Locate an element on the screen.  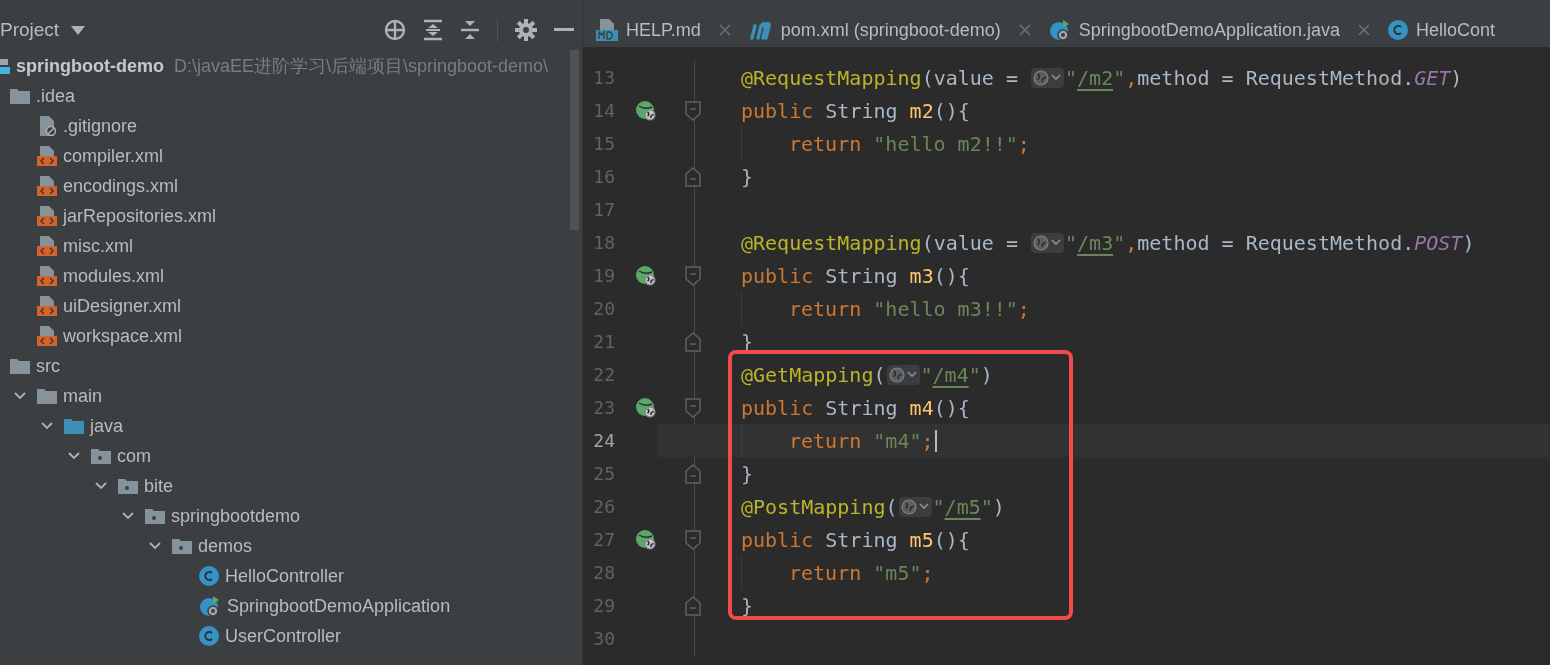
item-name: UserController is located at coordinates (283, 636).